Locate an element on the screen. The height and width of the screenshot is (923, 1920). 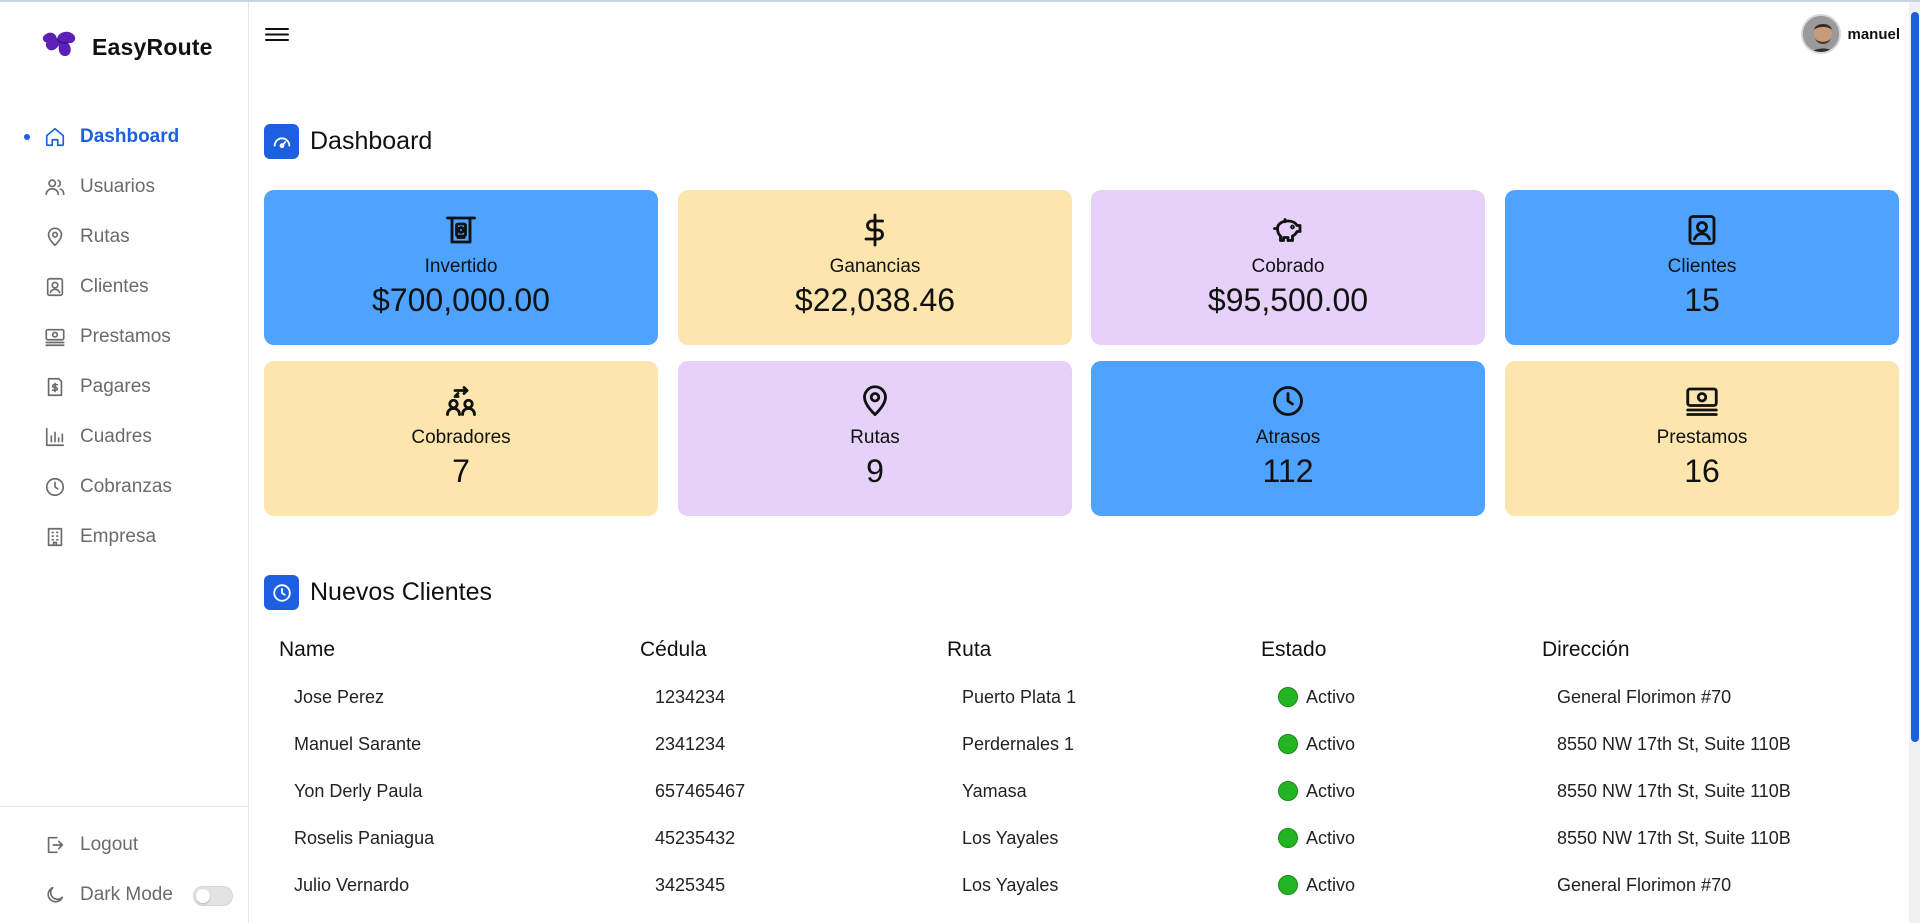
stat-card-atrasos: Atrasos 112 is located at coordinates (1288, 438).